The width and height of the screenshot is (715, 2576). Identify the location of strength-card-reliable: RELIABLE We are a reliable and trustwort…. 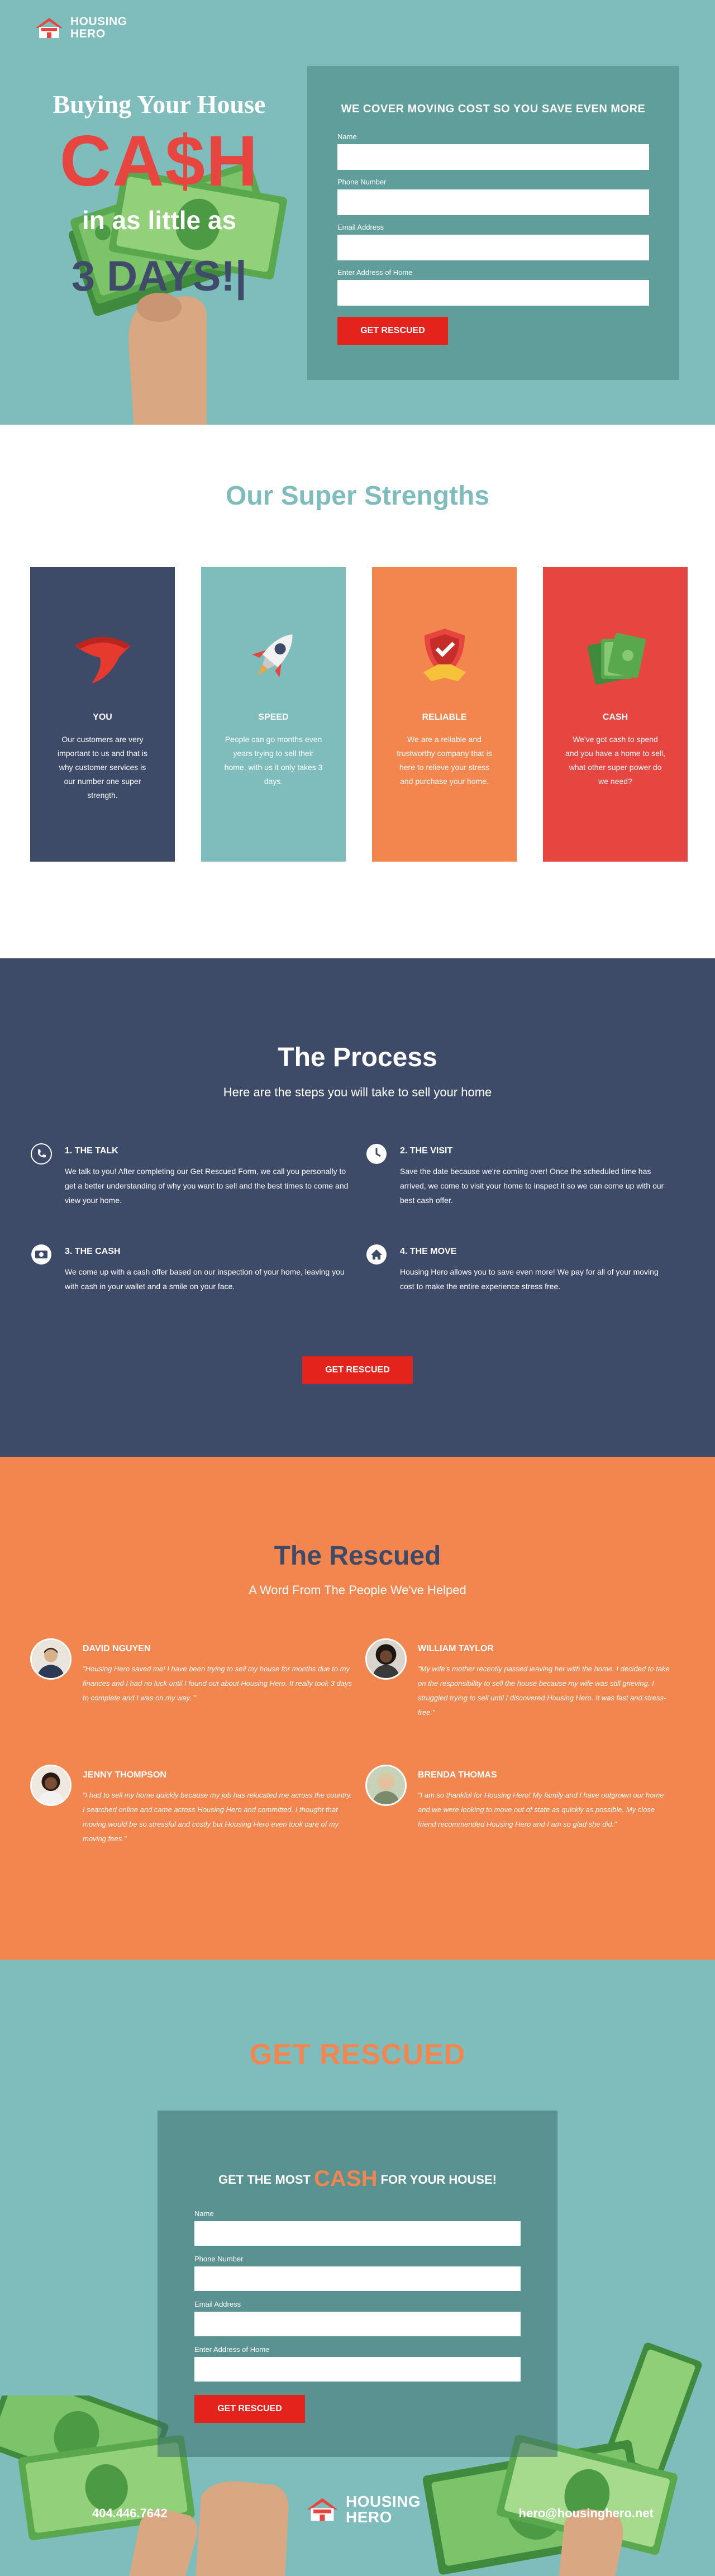
(444, 714).